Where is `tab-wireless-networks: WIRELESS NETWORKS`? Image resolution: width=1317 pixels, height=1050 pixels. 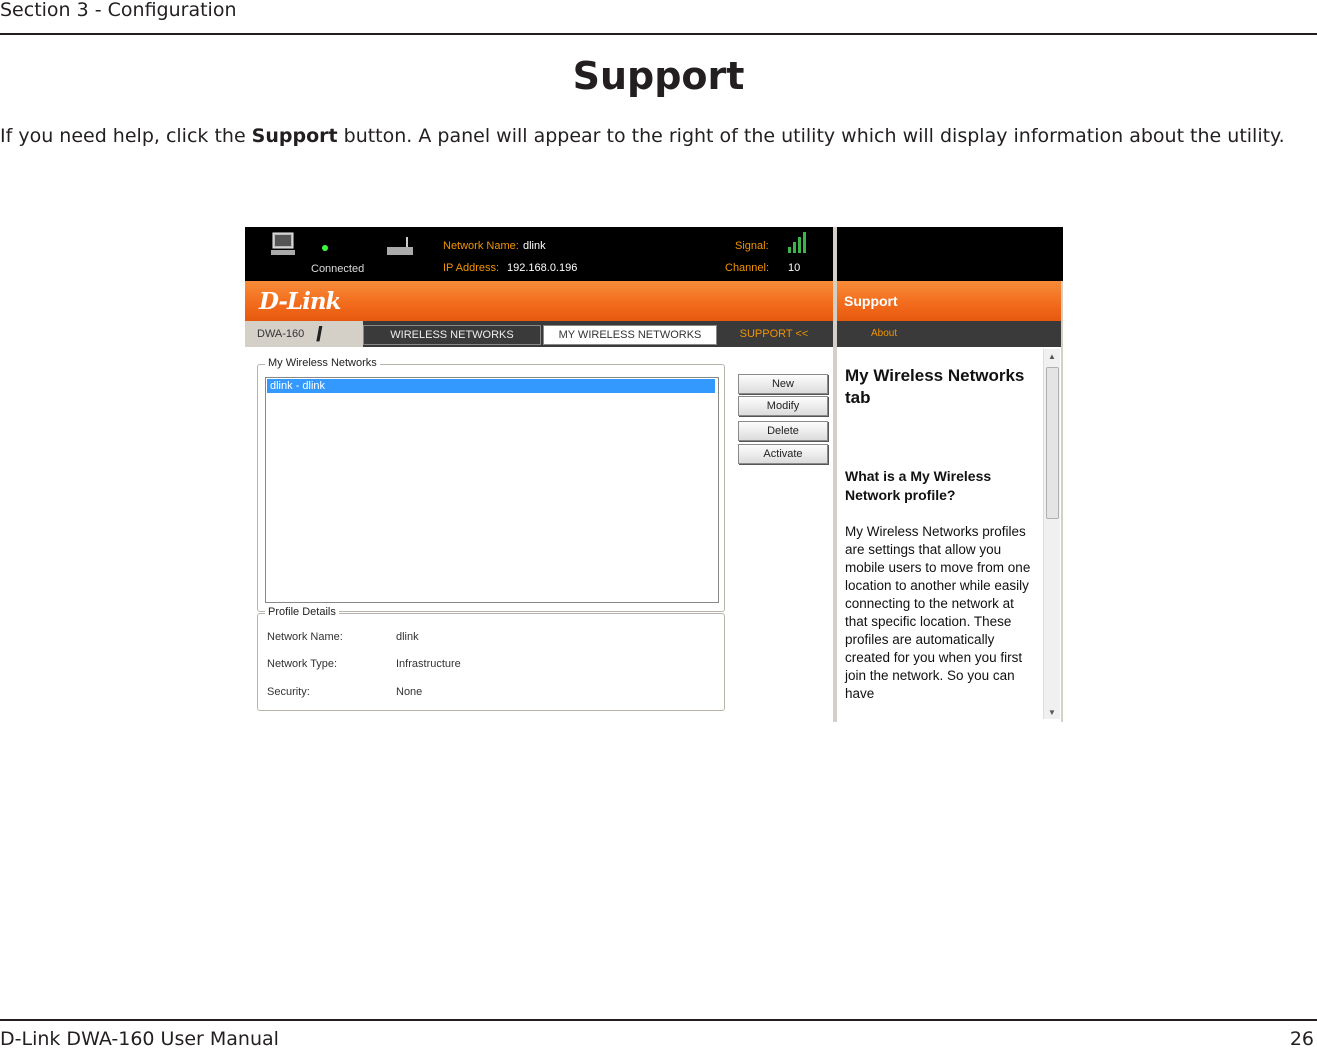 tab-wireless-networks: WIRELESS NETWORKS is located at coordinates (452, 335).